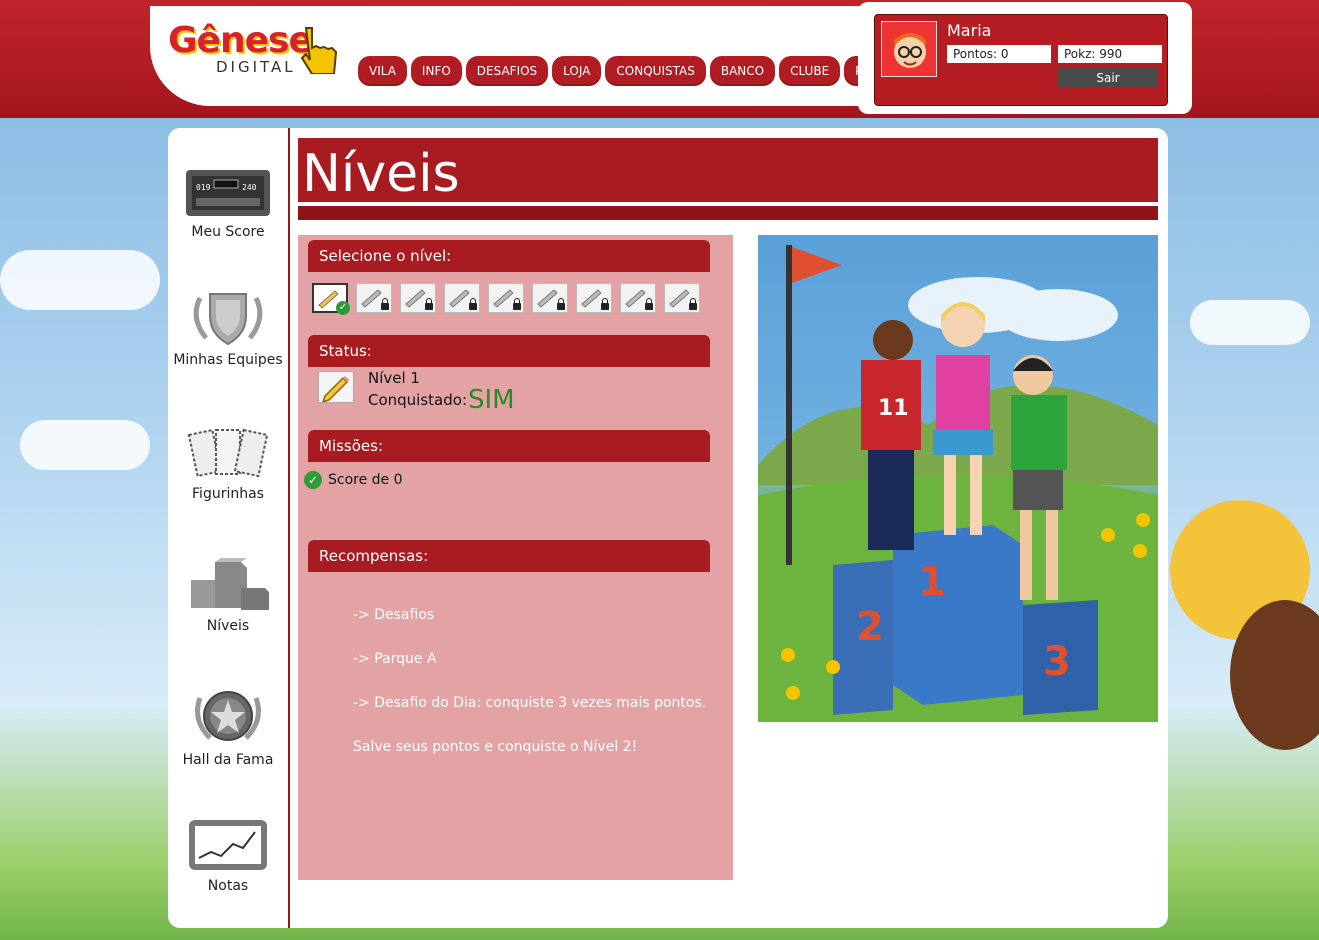  What do you see at coordinates (256, 67) in the screenshot?
I see `logo-sub-text: DIGITAL` at bounding box center [256, 67].